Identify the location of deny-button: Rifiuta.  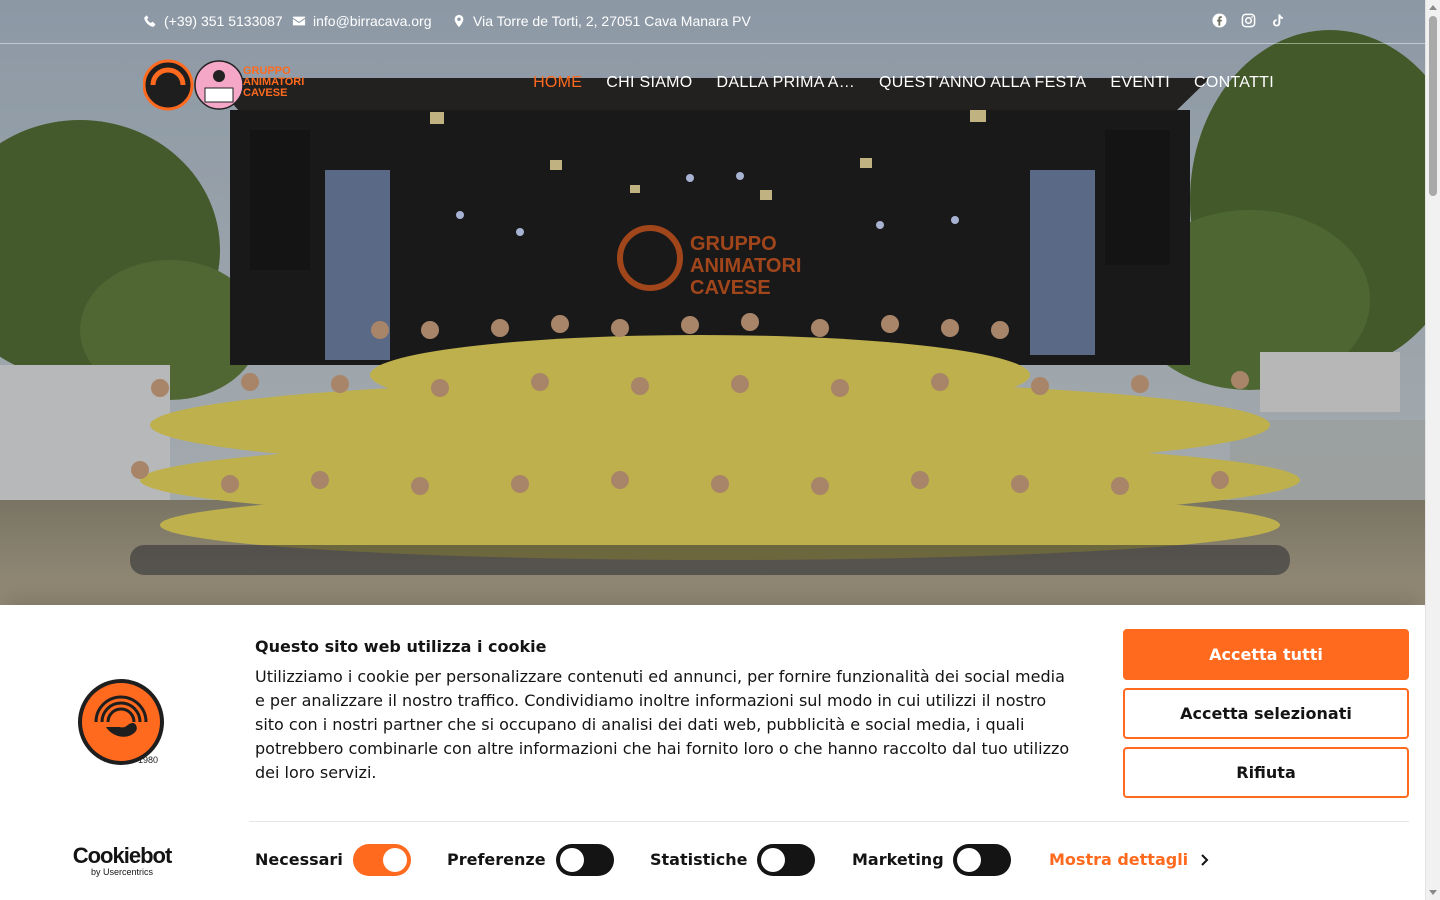
(1266, 772).